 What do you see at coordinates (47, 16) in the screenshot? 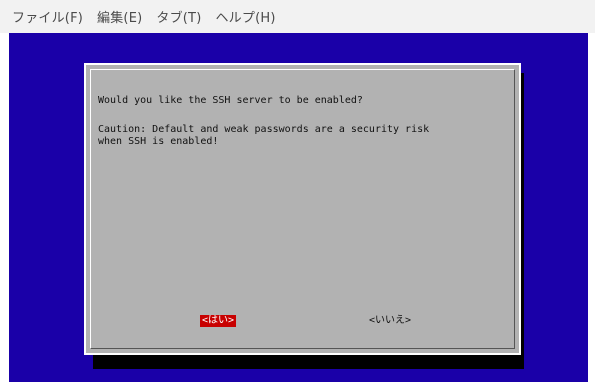
I see `menu-file: ファイル(F)` at bounding box center [47, 16].